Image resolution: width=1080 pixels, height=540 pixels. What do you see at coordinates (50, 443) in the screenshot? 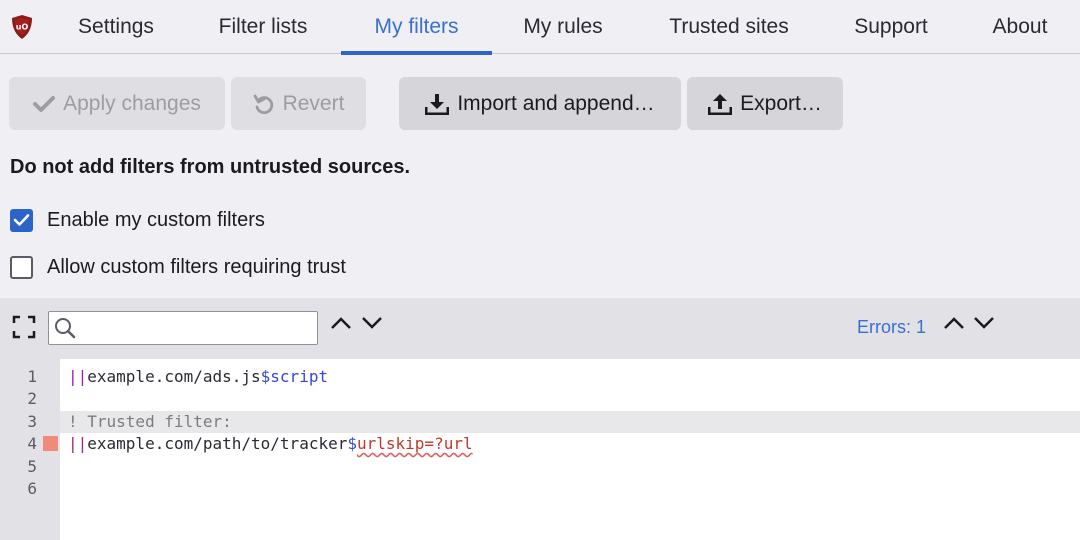
I see `error-marker` at bounding box center [50, 443].